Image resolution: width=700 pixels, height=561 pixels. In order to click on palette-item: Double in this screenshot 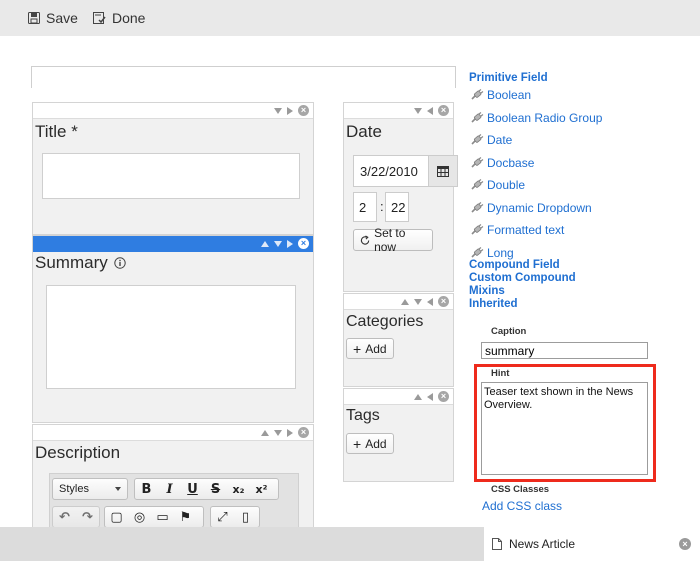, I will do `click(497, 185)`.